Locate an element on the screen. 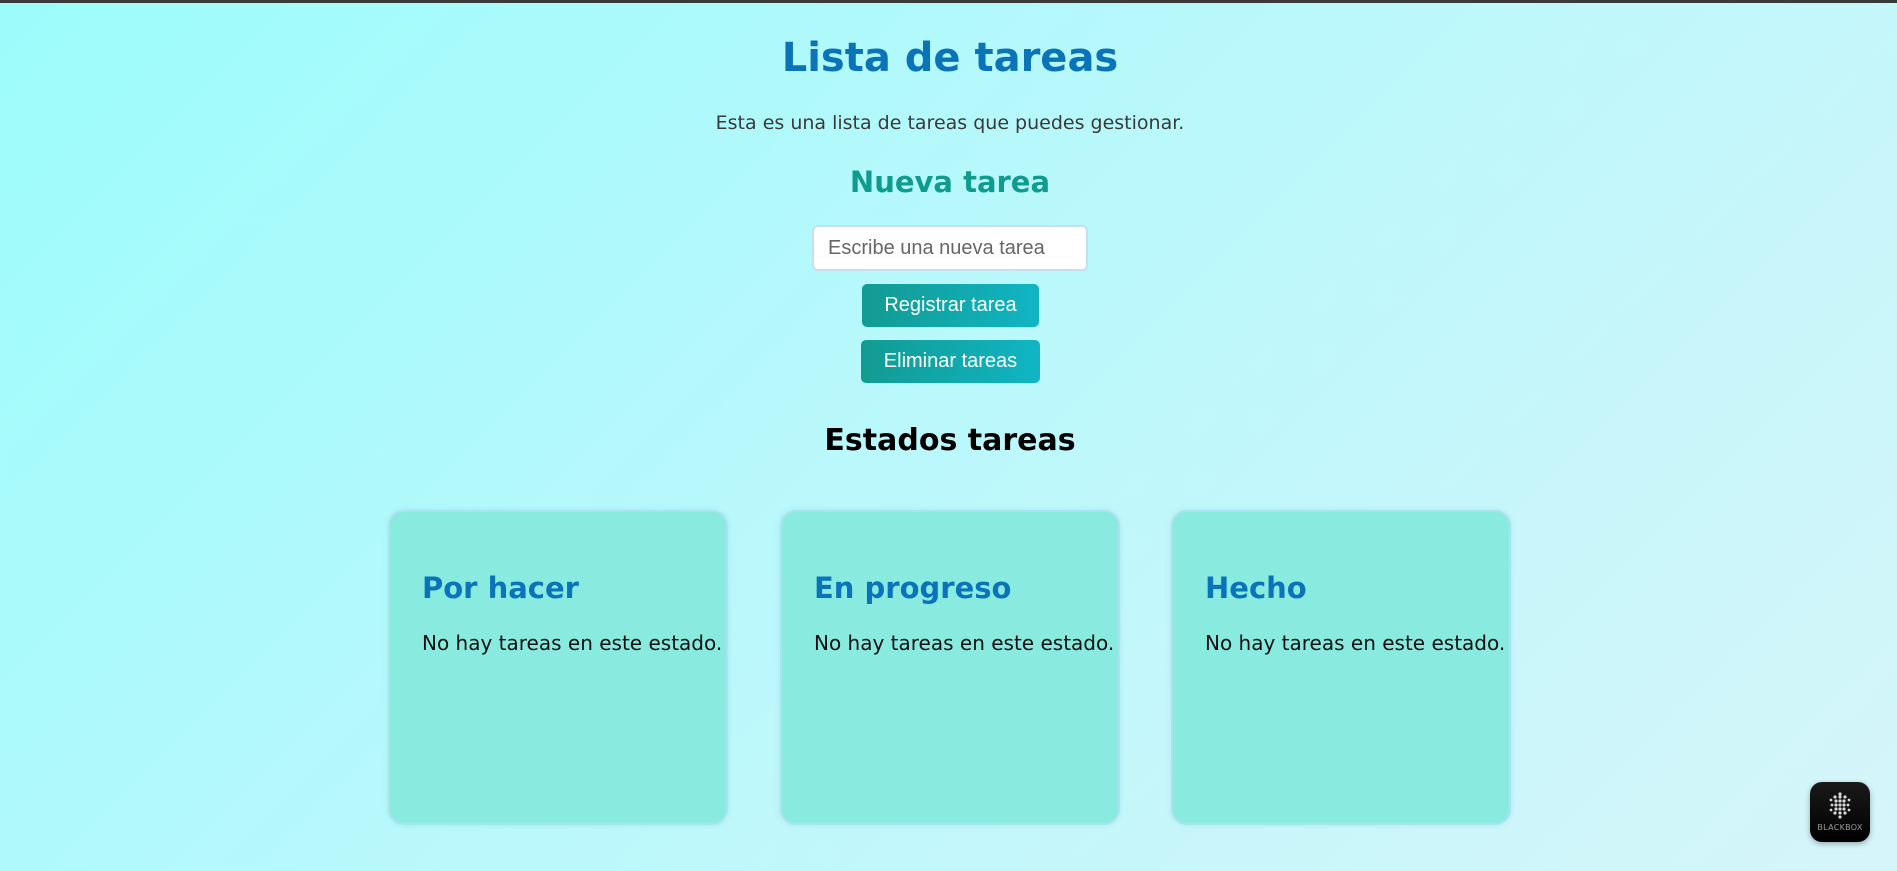 The height and width of the screenshot is (871, 1897). state-column-title: Por hacer is located at coordinates (500, 588).